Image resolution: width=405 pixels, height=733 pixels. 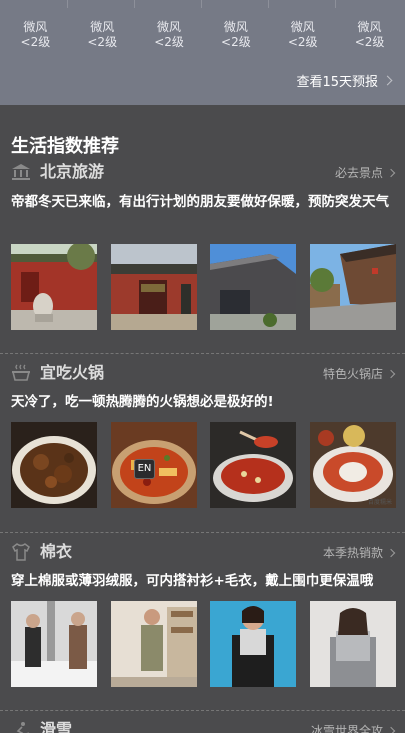 I want to click on section-title: 北京旅游, so click(x=72, y=171).